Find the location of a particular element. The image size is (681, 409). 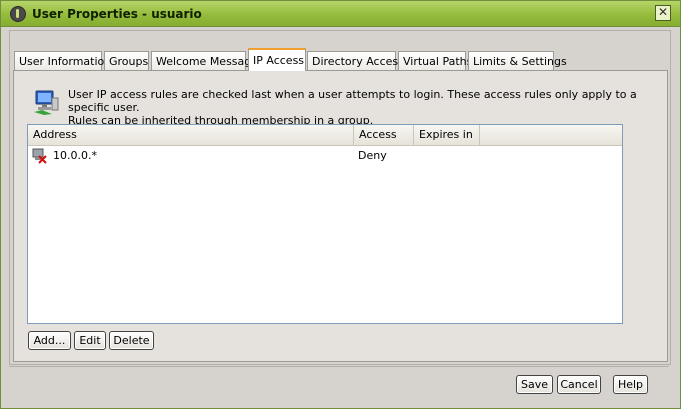

tab-limits-settings: Limits & Settings is located at coordinates (517, 60).